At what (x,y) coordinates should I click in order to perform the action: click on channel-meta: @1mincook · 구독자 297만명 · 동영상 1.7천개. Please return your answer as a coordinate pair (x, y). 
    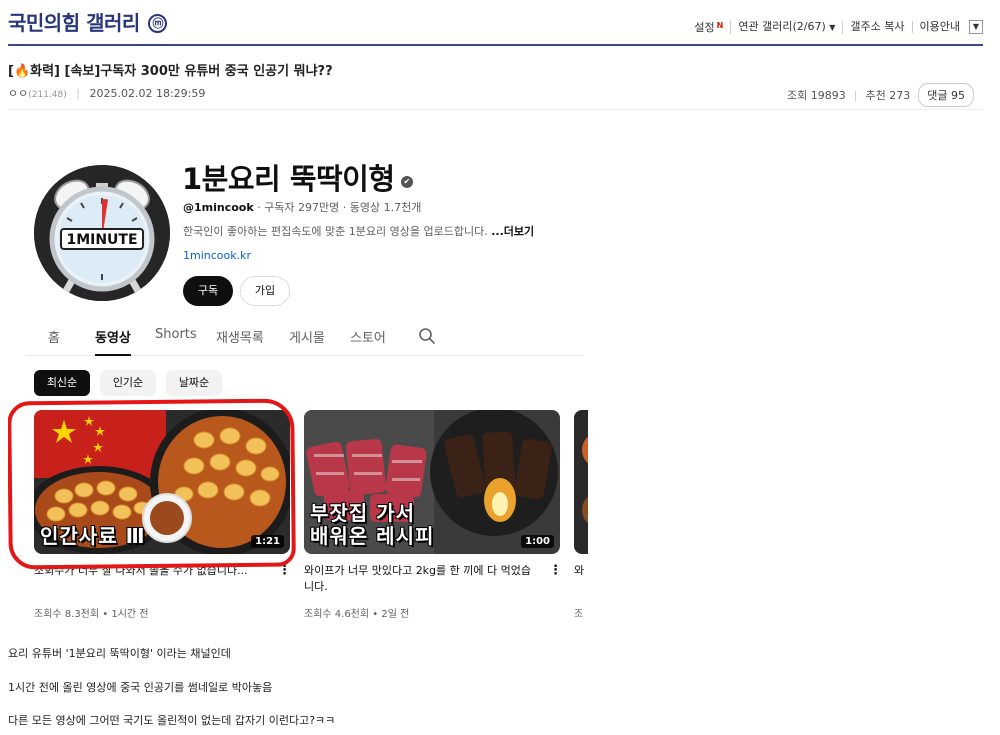
    Looking at the image, I should click on (302, 207).